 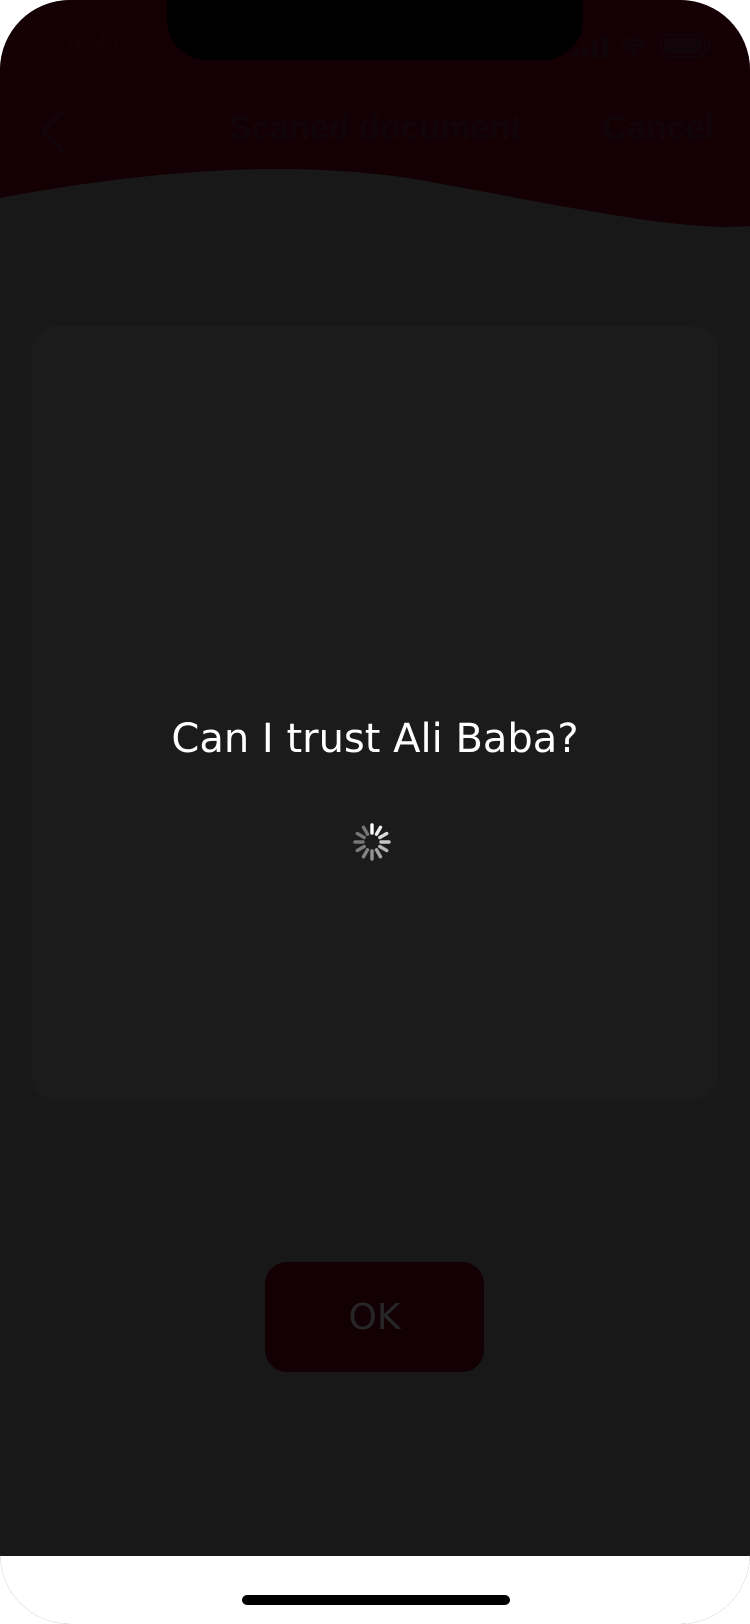 I want to click on ok-button: OK, so click(x=374, y=1317).